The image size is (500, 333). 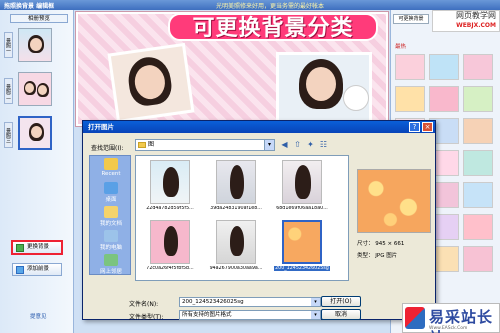 I want to click on image-icon, so click(x=20, y=248).